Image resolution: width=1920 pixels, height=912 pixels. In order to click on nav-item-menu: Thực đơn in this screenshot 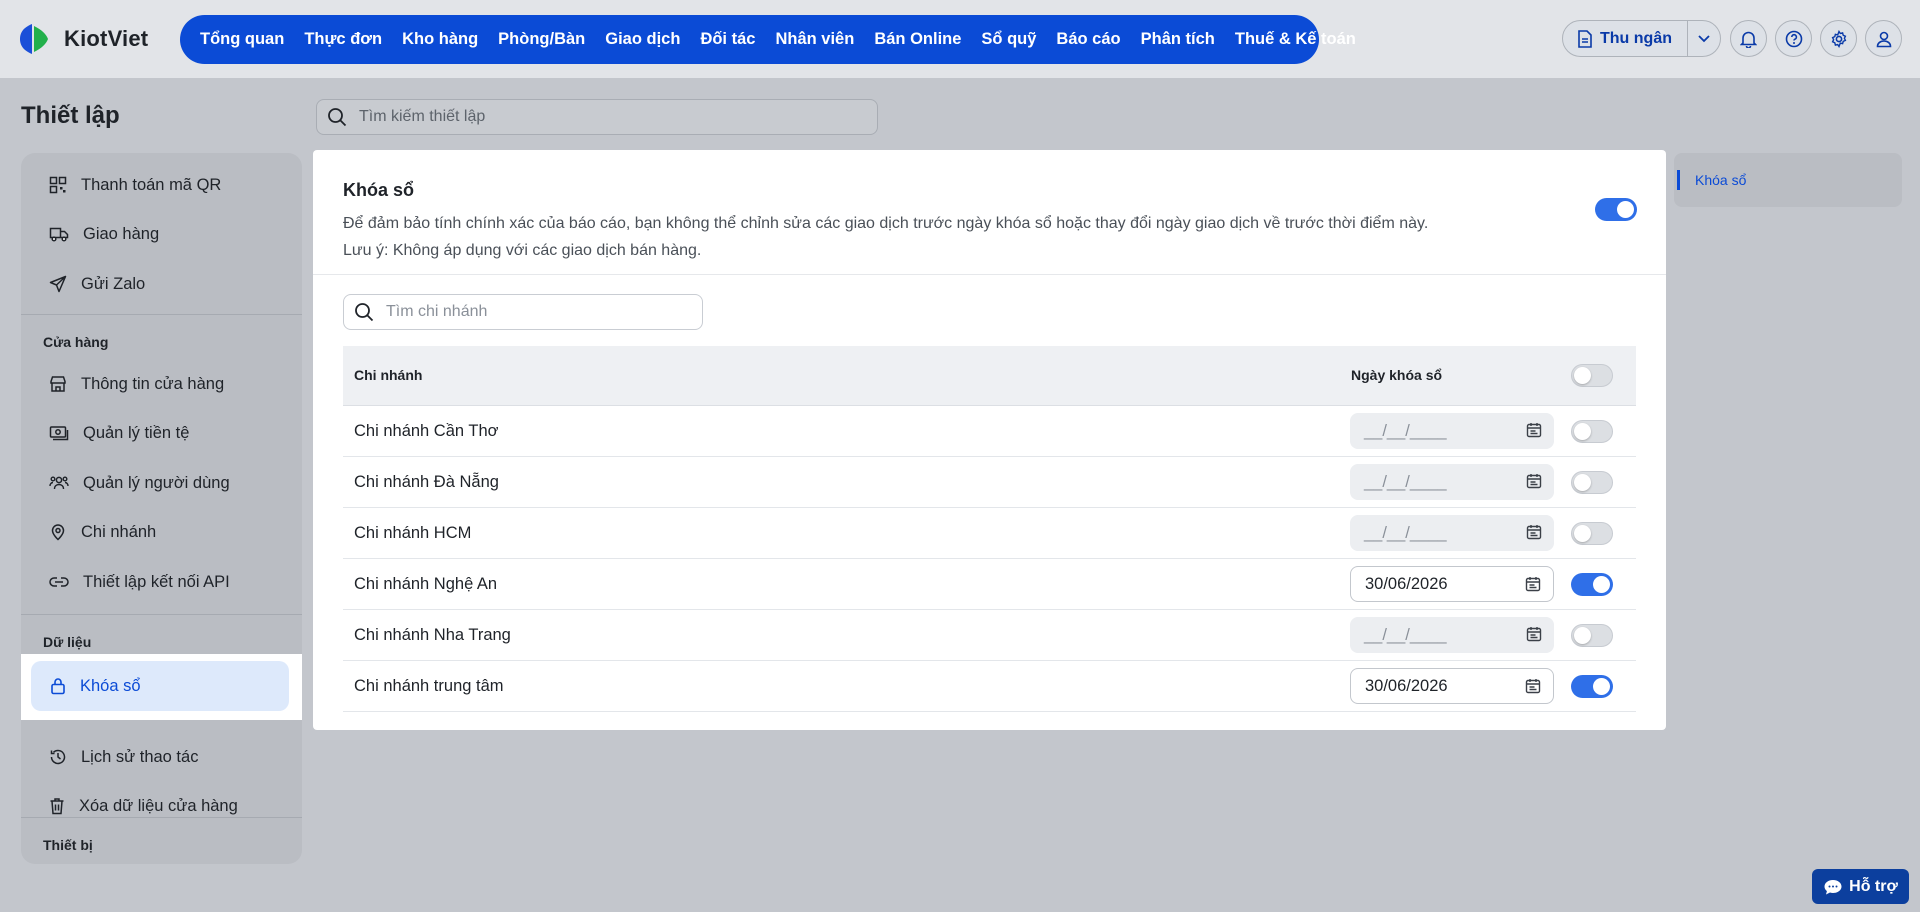, I will do `click(343, 39)`.